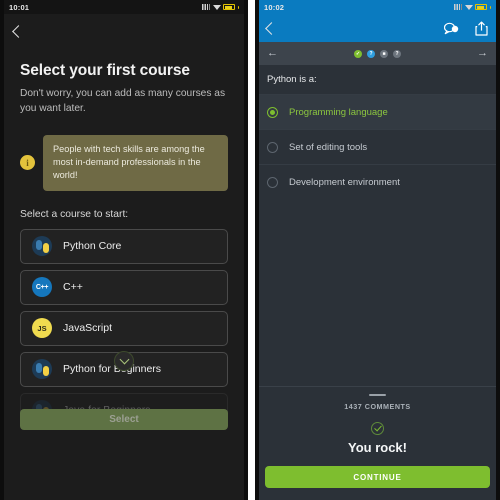 Image resolution: width=500 pixels, height=500 pixels. What do you see at coordinates (74, 214) in the screenshot?
I see `section-label: Select a course to start:` at bounding box center [74, 214].